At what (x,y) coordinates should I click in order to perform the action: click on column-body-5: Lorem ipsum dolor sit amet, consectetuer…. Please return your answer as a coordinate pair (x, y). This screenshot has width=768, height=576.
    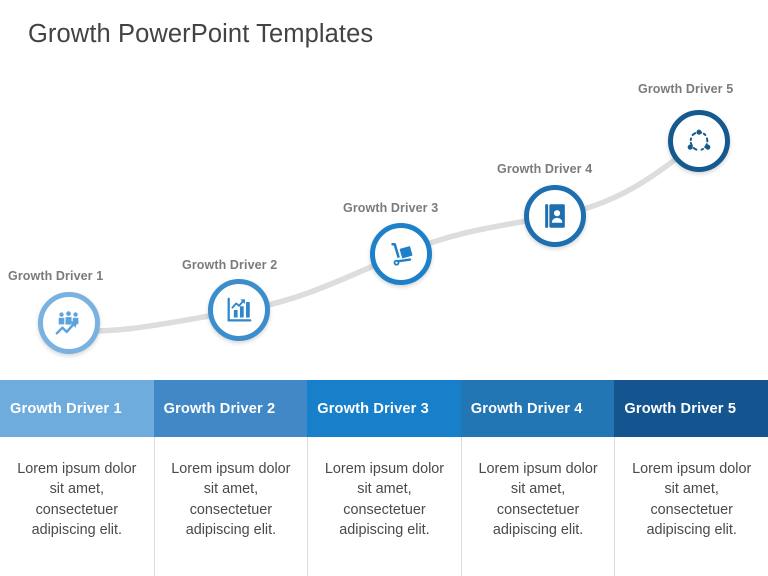
    Looking at the image, I should click on (691, 506).